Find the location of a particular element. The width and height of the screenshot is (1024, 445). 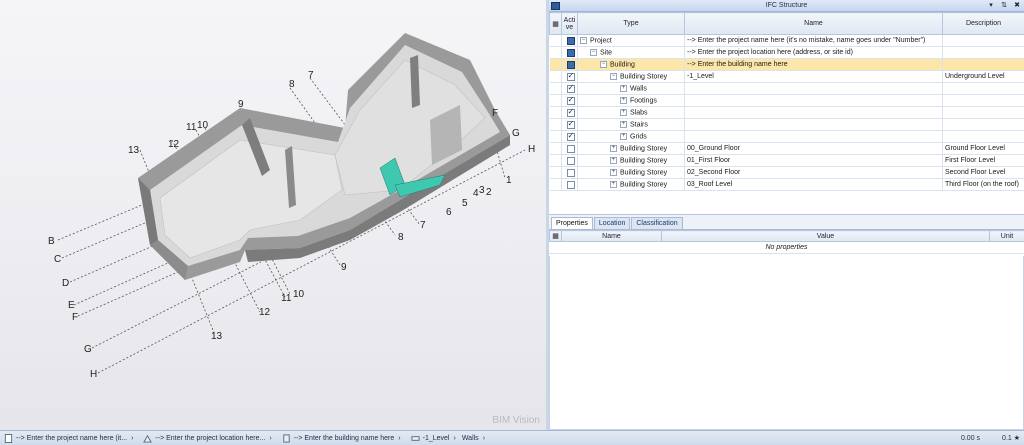

column-header-active: Acti ve is located at coordinates (569, 23).